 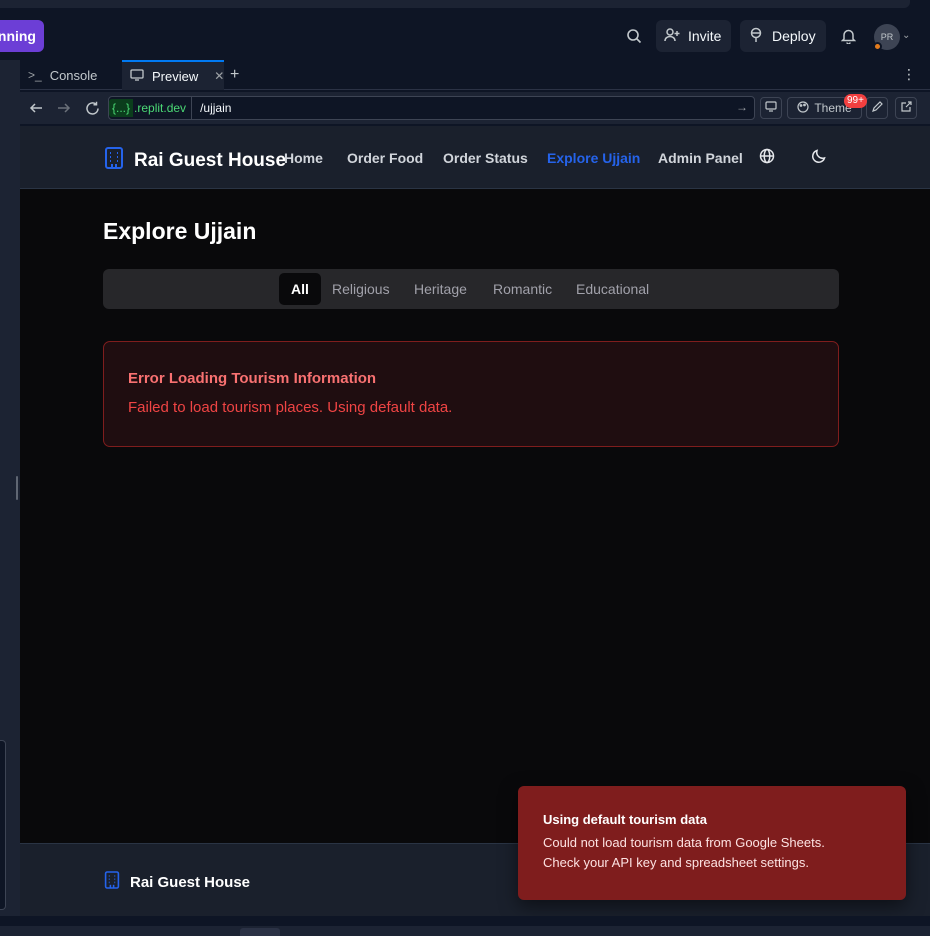 I want to click on nav-order-food: Order Food, so click(x=385, y=158).